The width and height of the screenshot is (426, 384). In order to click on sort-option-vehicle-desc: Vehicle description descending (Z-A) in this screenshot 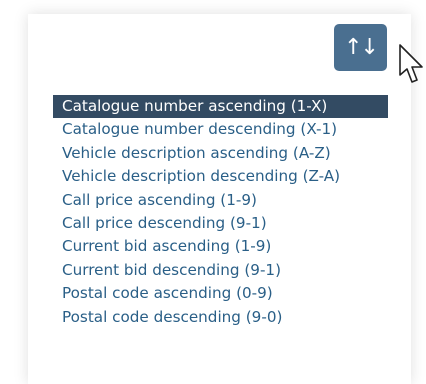, I will do `click(220, 176)`.